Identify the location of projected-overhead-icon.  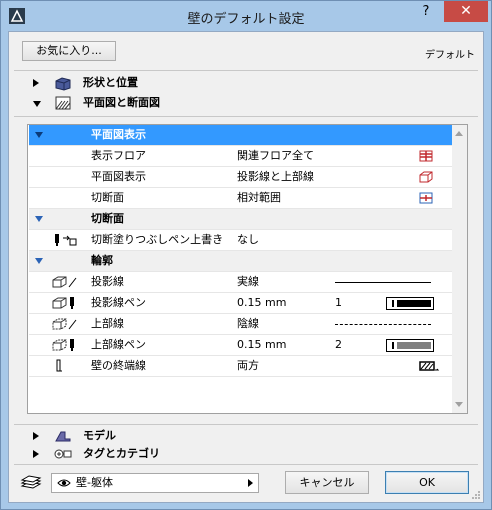
(426, 177).